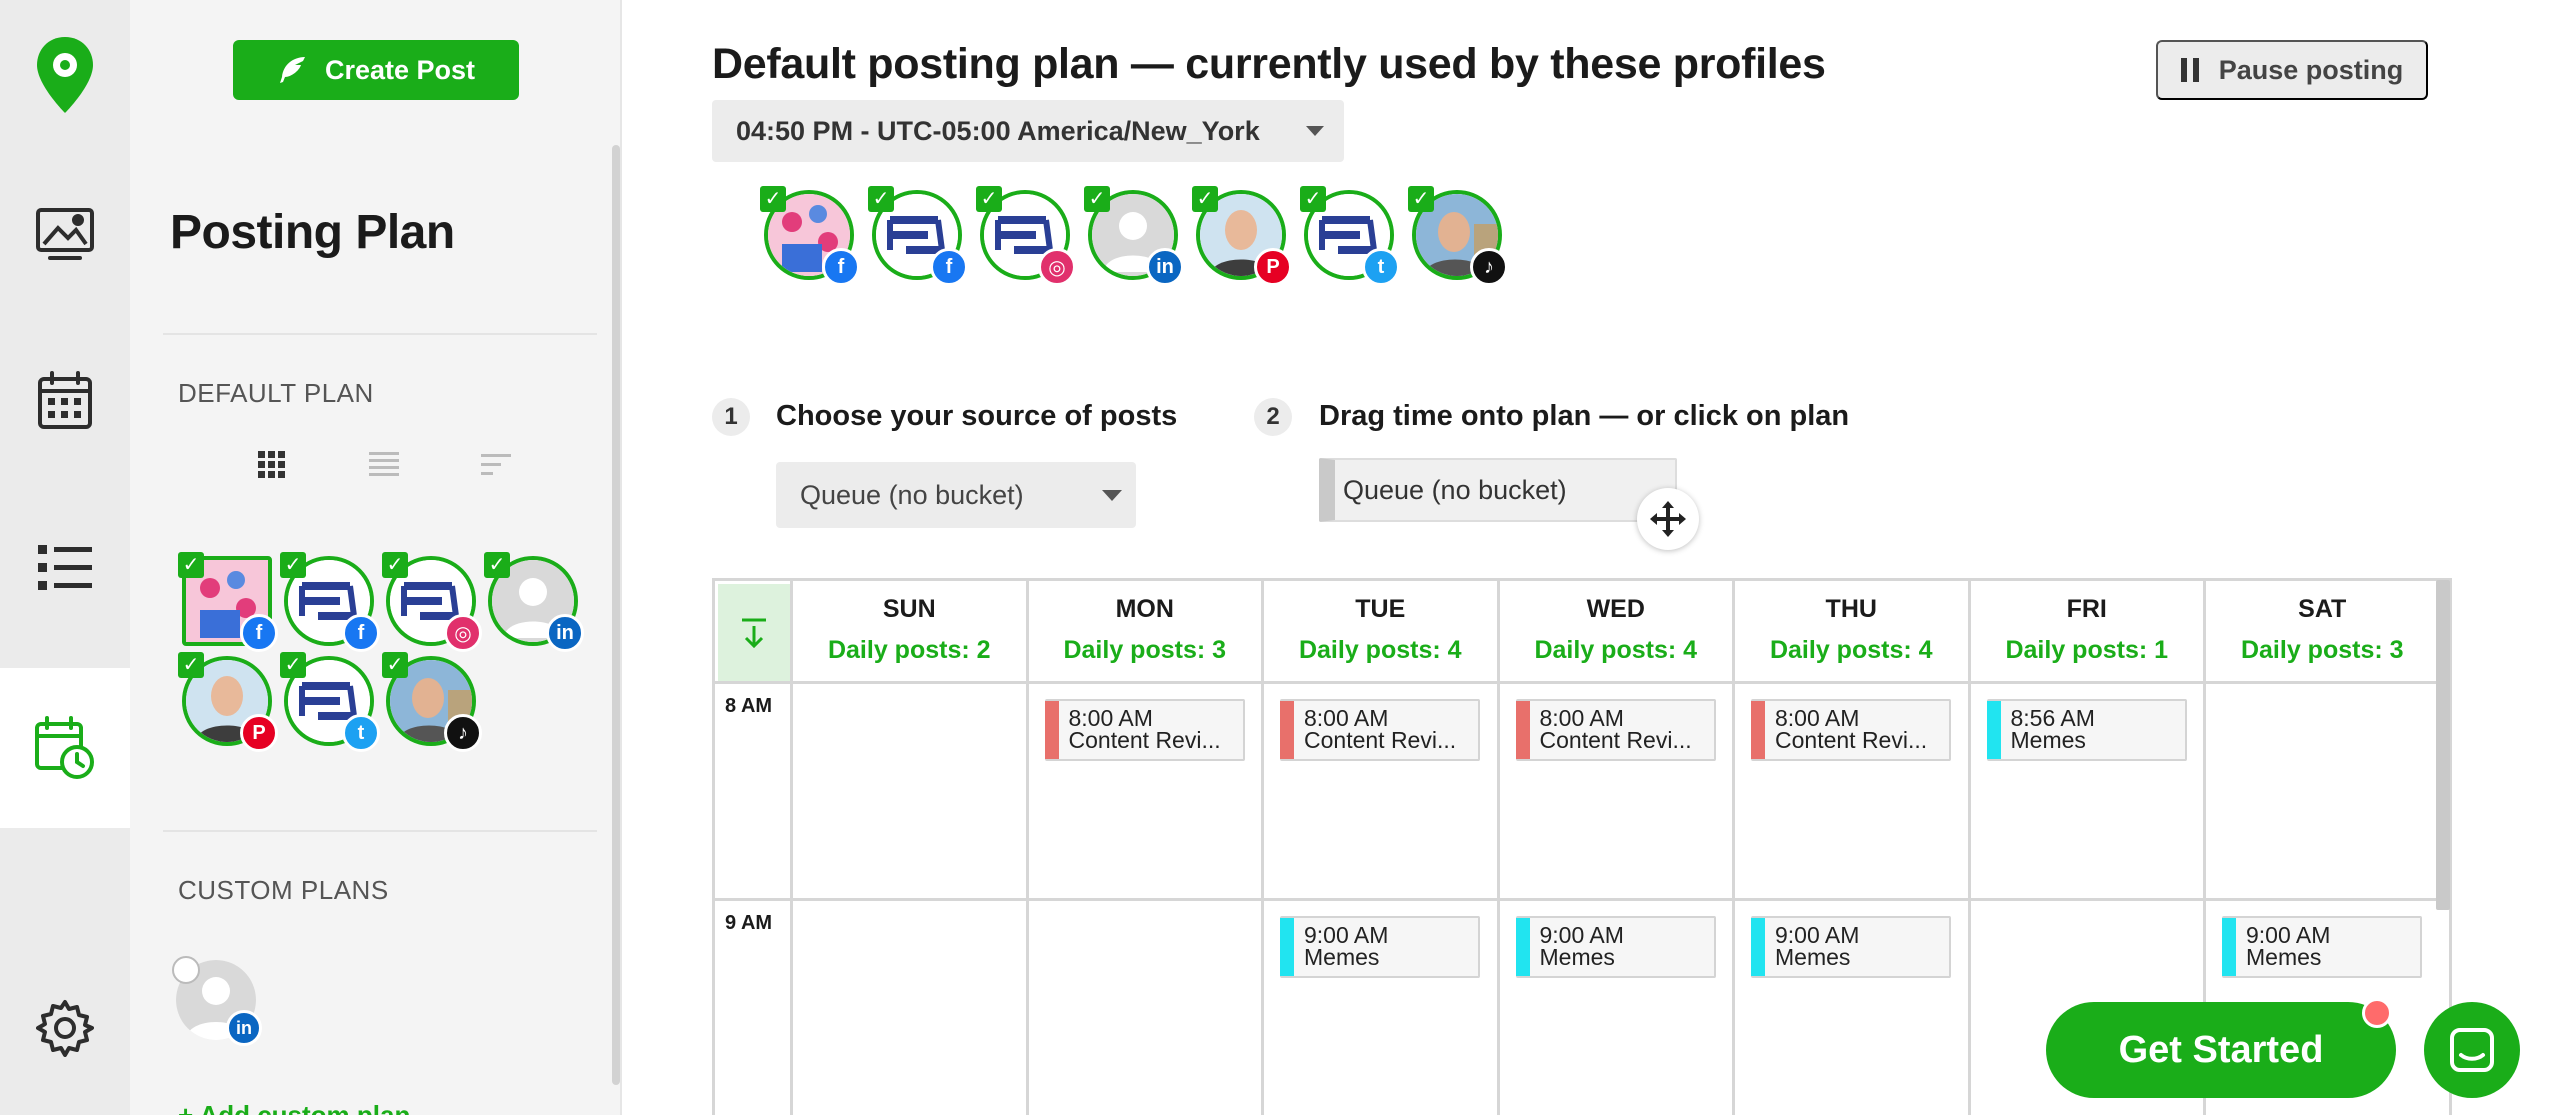 The image size is (2560, 1115). Describe the element at coordinates (810, 236) in the screenshot. I see `profile-facebook-flowers: ✓ f` at that location.